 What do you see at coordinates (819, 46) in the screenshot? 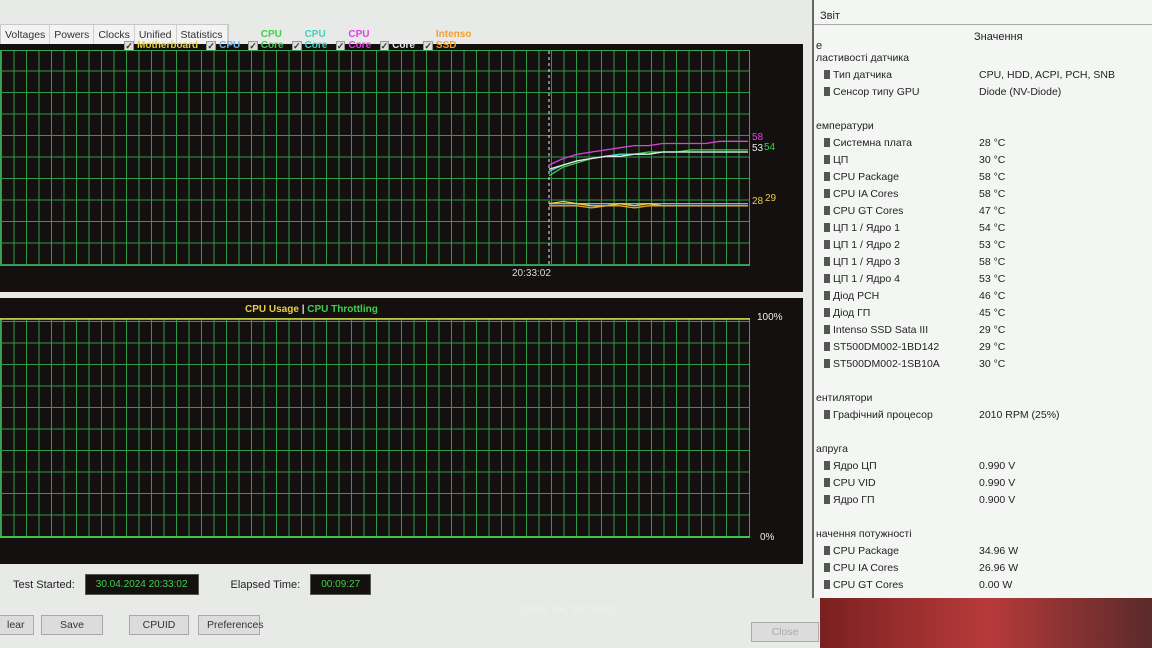
I see `column-header-name: е` at bounding box center [819, 46].